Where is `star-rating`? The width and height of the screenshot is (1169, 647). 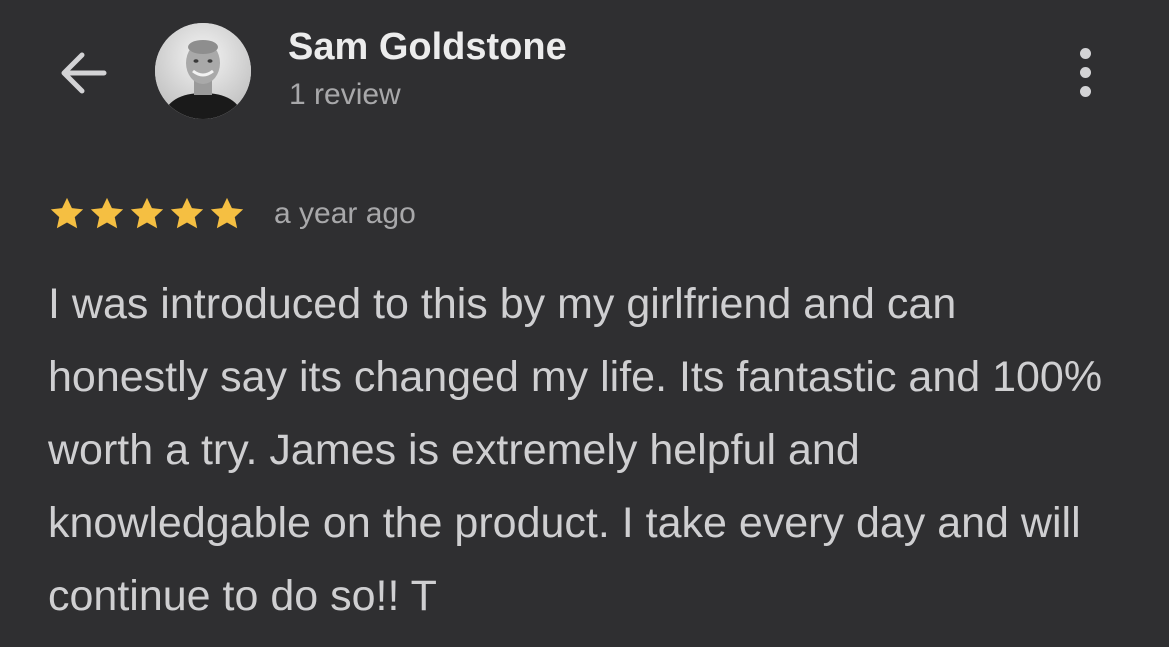
star-rating is located at coordinates (147, 214).